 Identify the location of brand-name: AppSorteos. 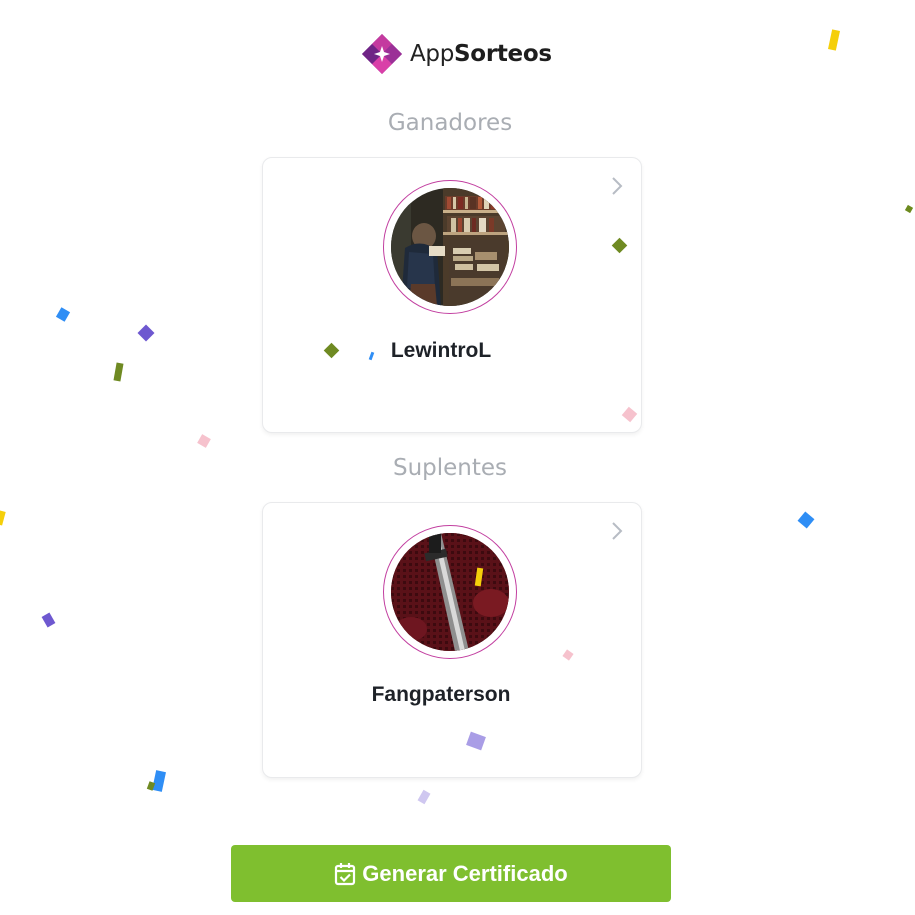
(481, 54).